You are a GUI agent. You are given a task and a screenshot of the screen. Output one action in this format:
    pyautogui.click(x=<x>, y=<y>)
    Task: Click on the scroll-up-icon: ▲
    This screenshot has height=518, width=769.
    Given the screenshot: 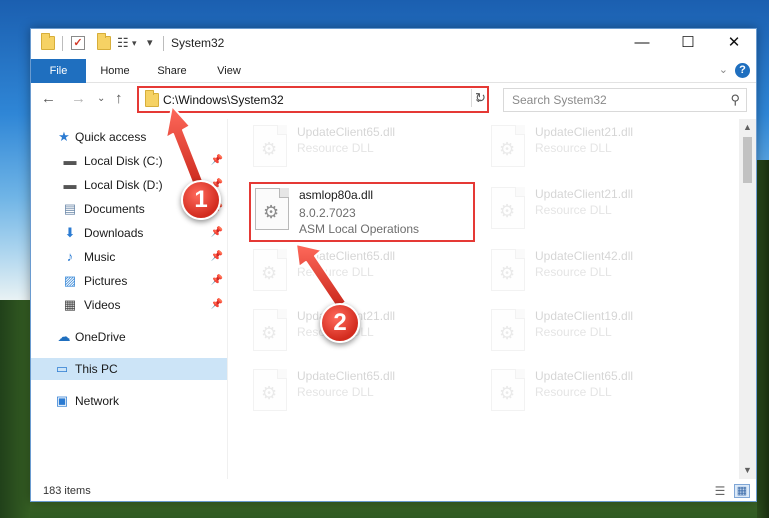 What is the action you would take?
    pyautogui.click(x=747, y=127)
    